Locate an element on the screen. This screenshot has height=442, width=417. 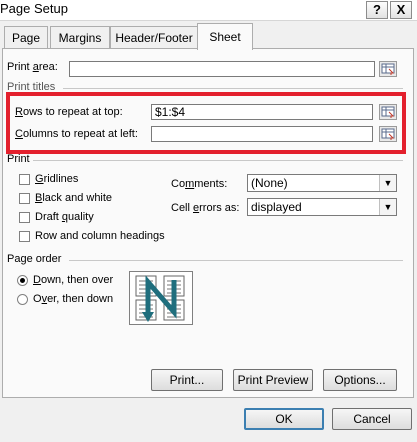
down-then-over-radio is located at coordinates (22, 280).